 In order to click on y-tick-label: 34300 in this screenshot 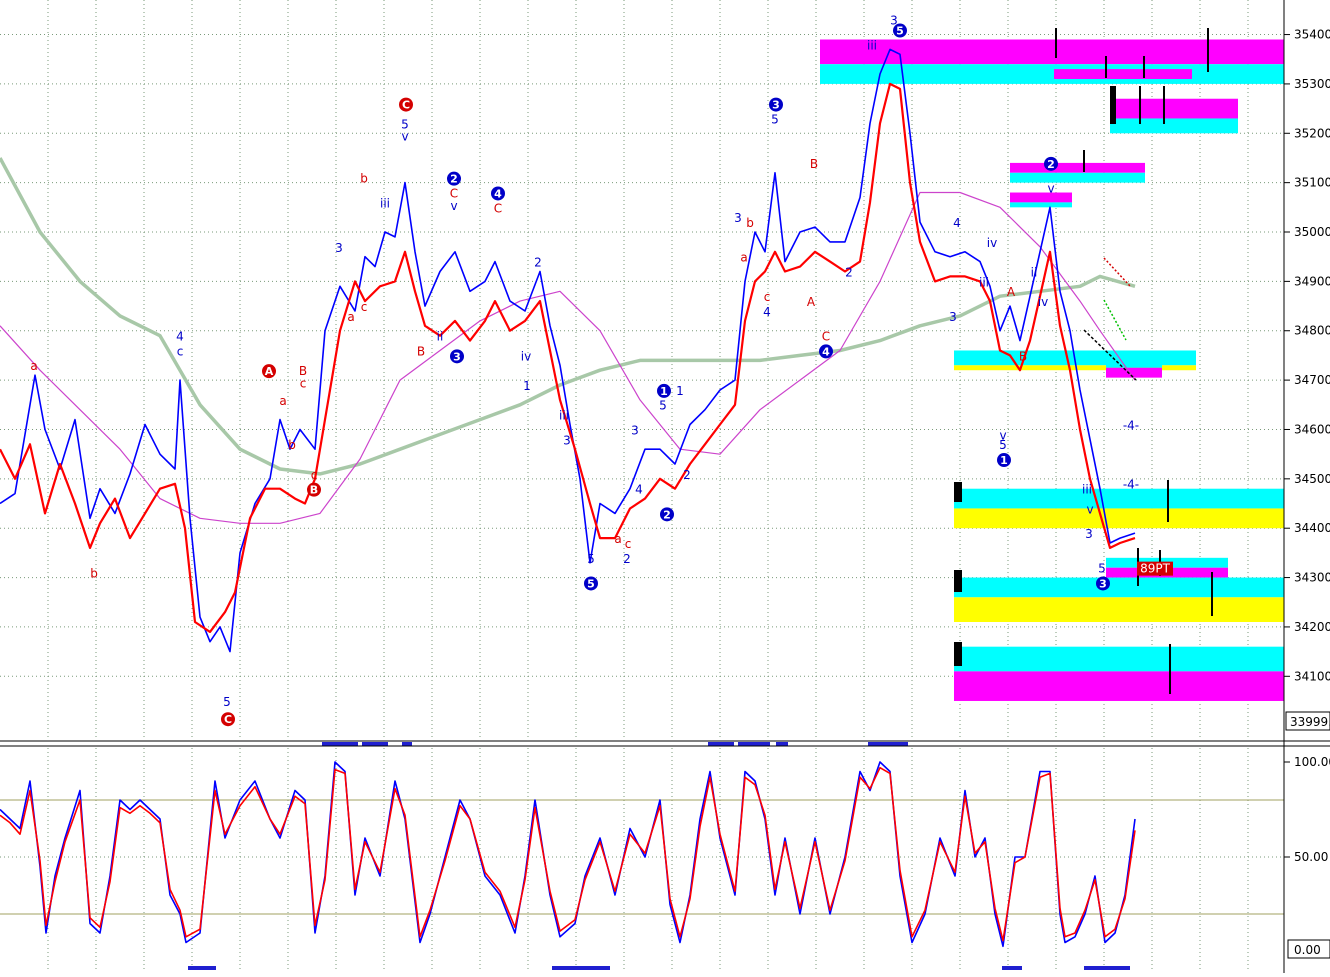, I will do `click(1312, 578)`.